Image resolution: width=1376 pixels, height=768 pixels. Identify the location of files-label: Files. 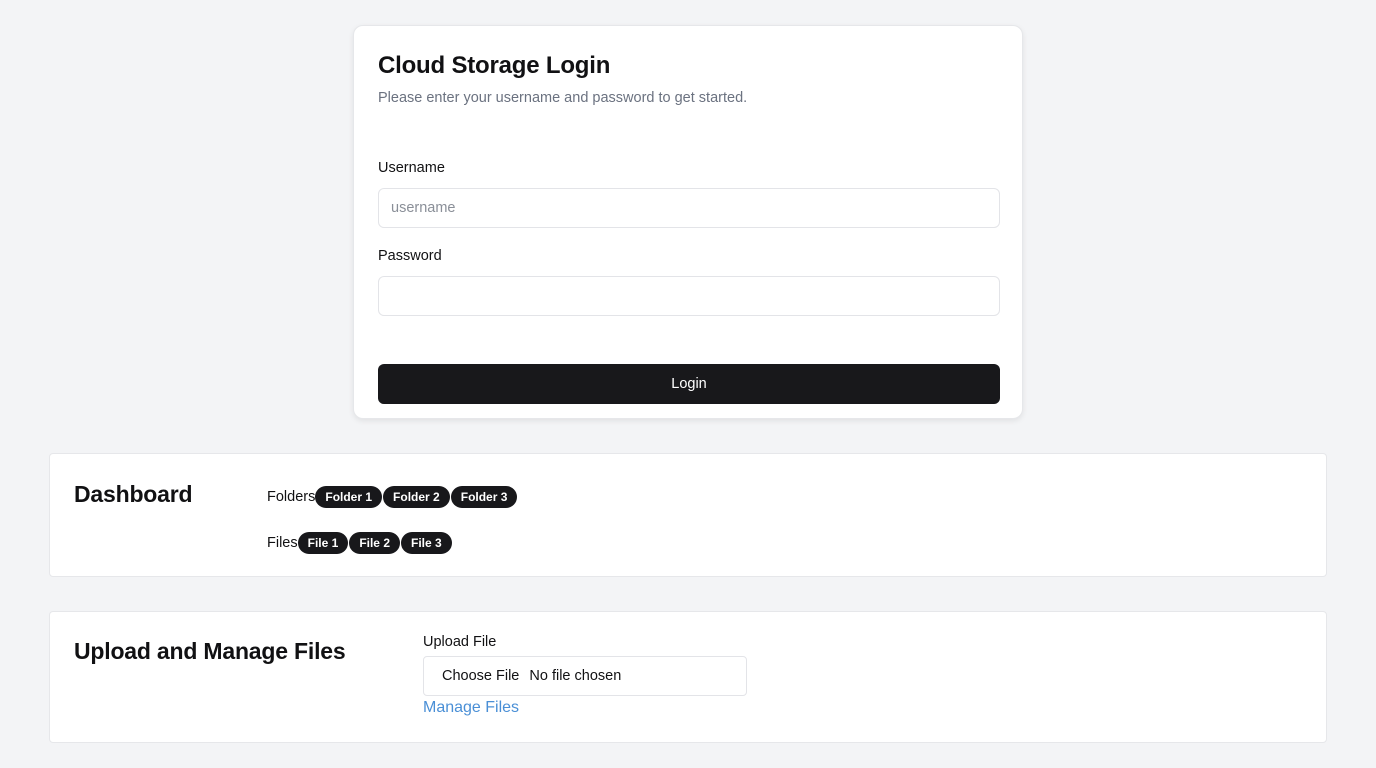
(282, 543).